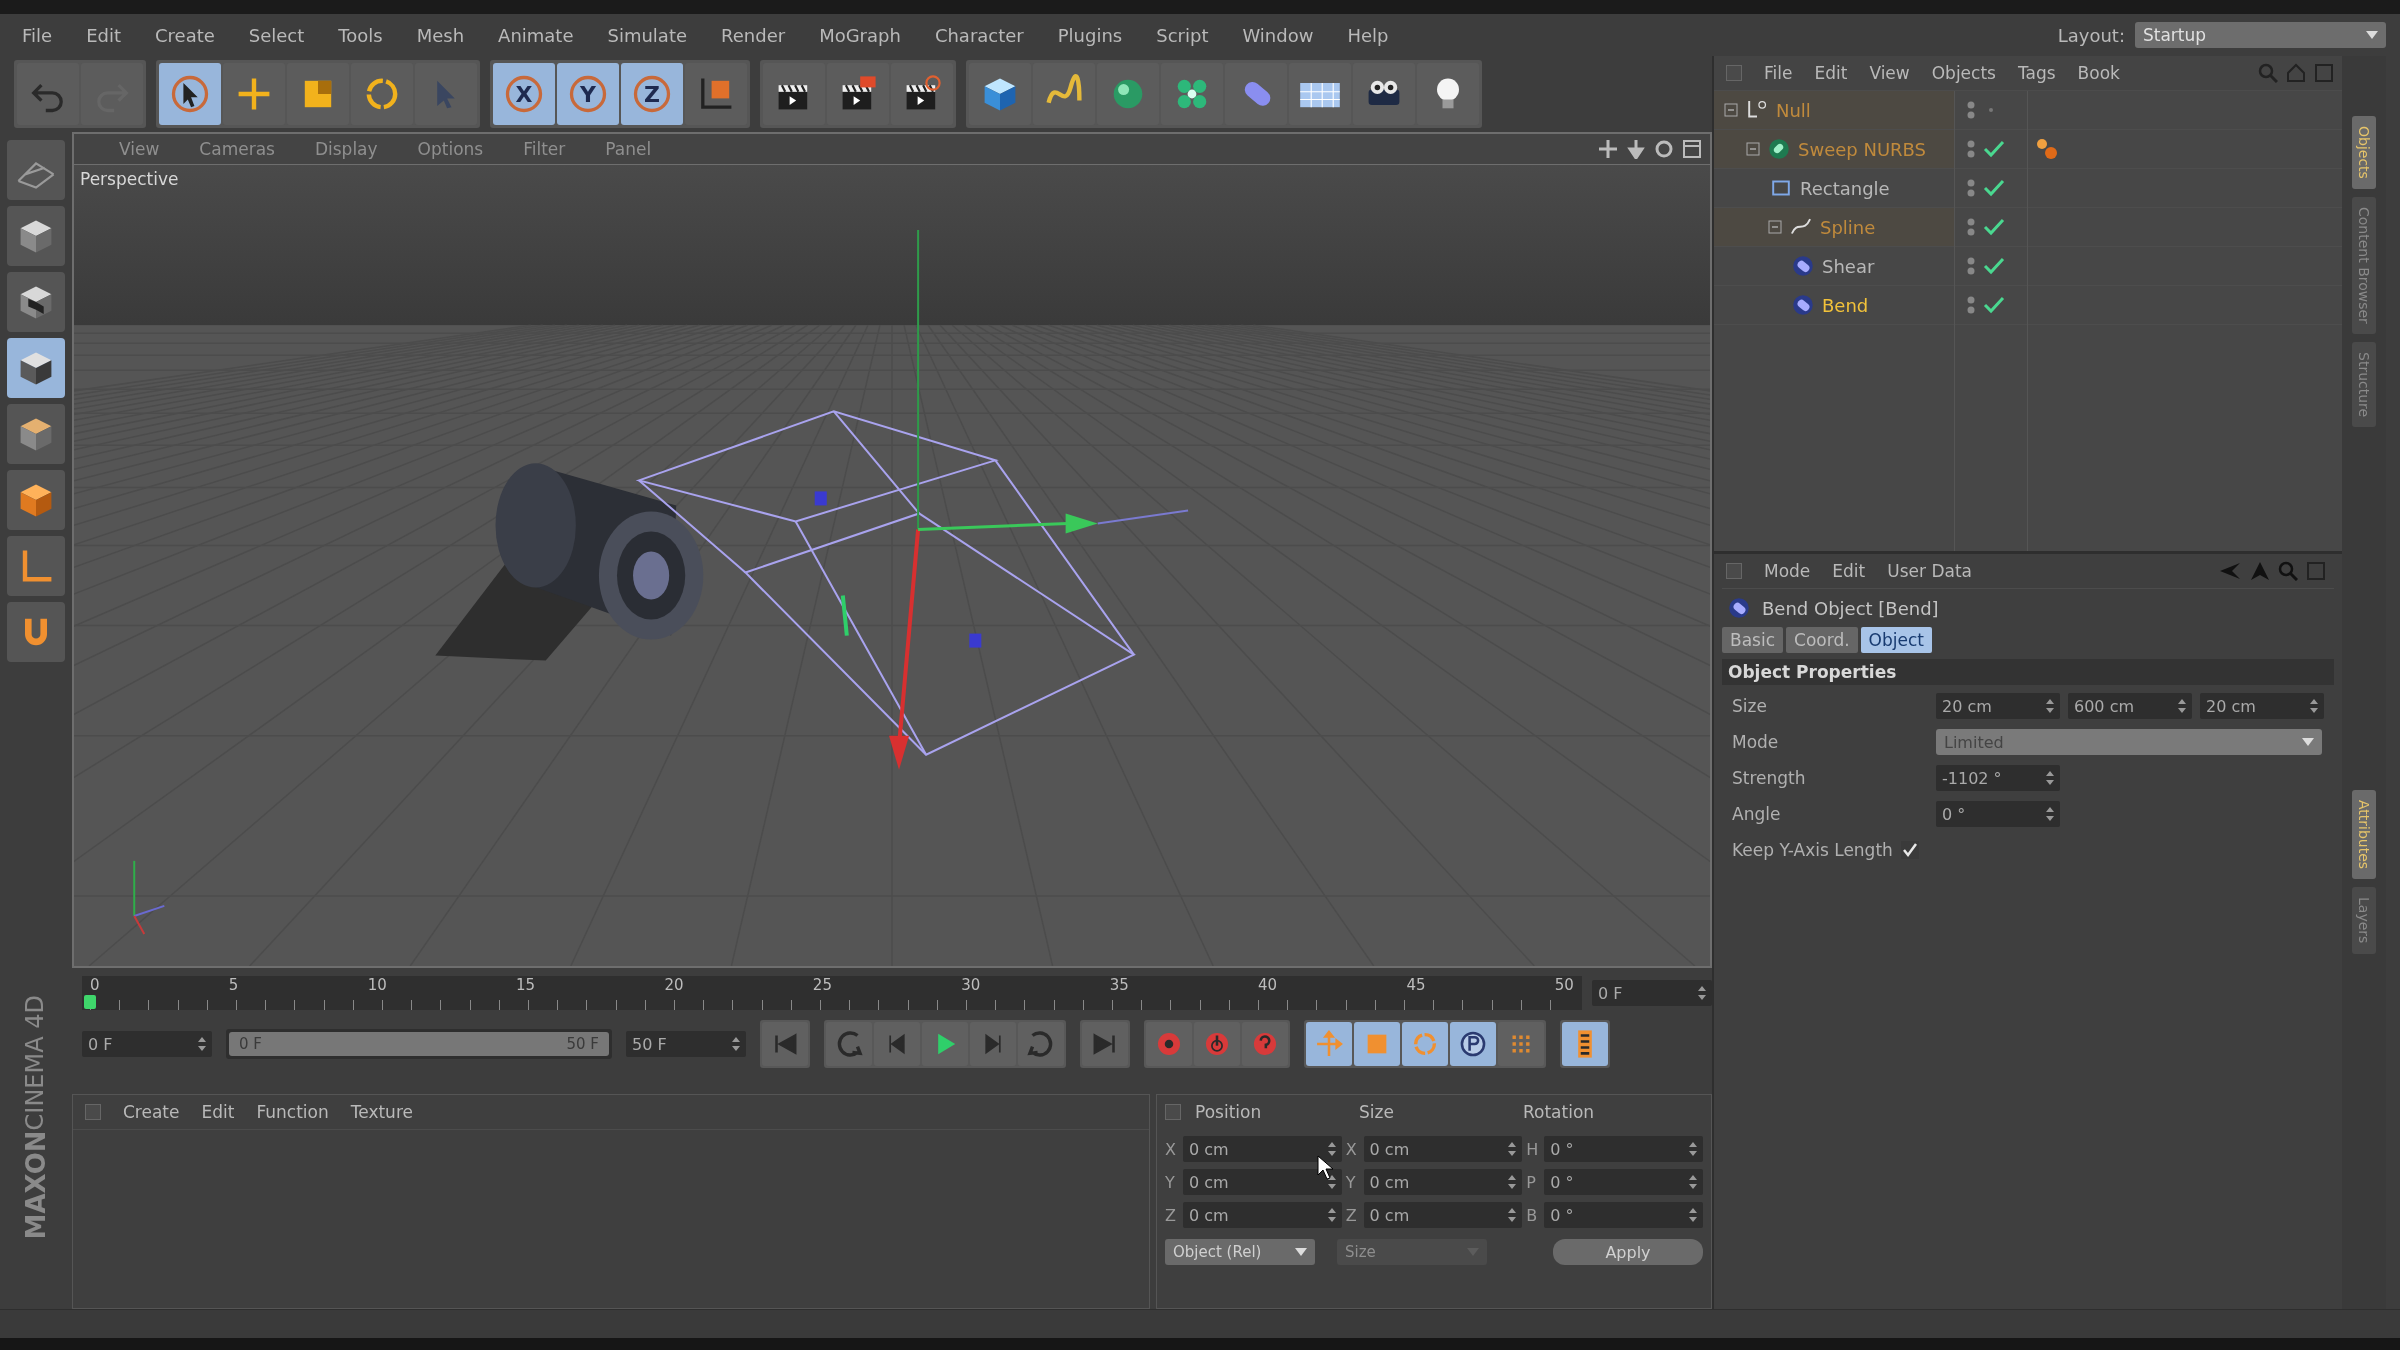 The image size is (2400, 1350). Describe the element at coordinates (1834, 110) in the screenshot. I see `tree-row: Null` at that location.